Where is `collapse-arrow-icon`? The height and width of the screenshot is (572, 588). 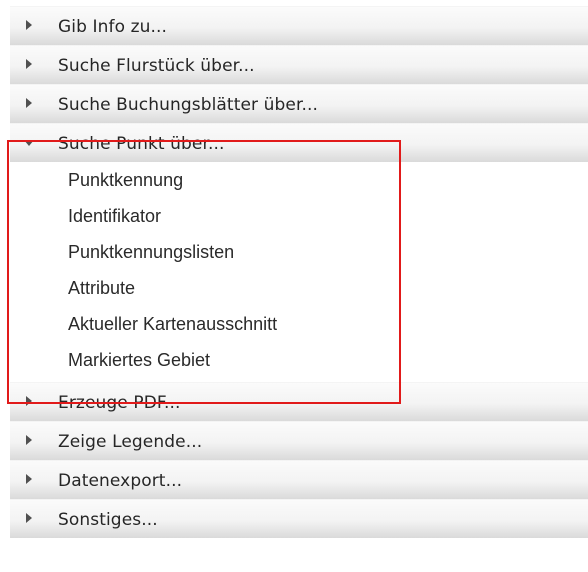
collapse-arrow-icon is located at coordinates (29, 143).